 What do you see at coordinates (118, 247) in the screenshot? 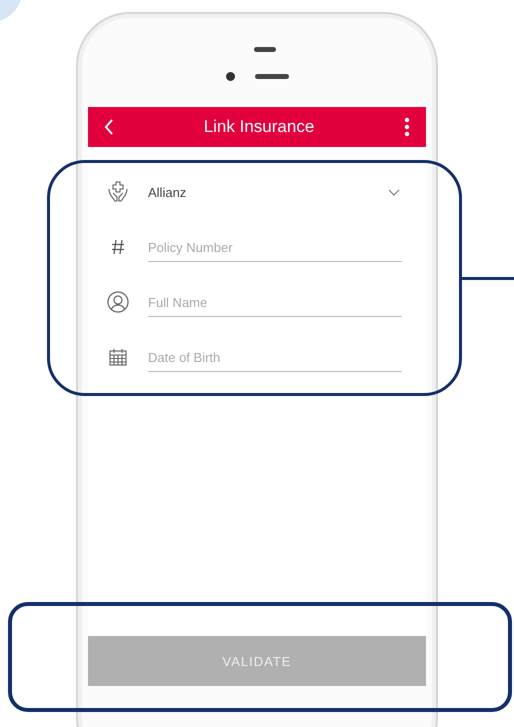
I see `hash-icon` at bounding box center [118, 247].